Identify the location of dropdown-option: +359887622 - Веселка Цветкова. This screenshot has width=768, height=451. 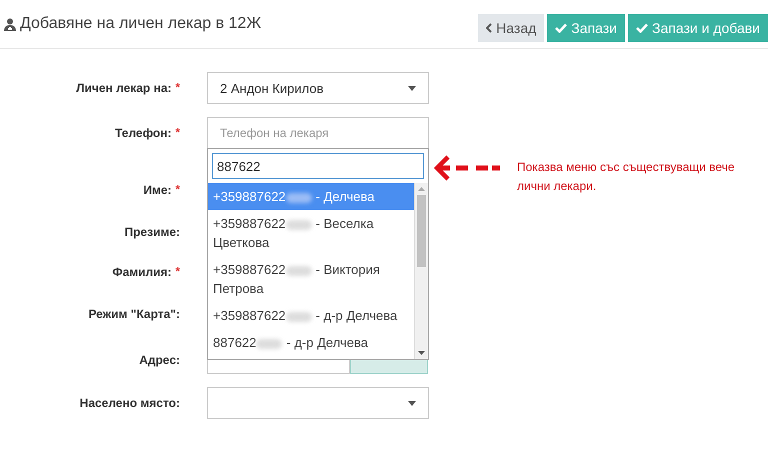
(311, 233).